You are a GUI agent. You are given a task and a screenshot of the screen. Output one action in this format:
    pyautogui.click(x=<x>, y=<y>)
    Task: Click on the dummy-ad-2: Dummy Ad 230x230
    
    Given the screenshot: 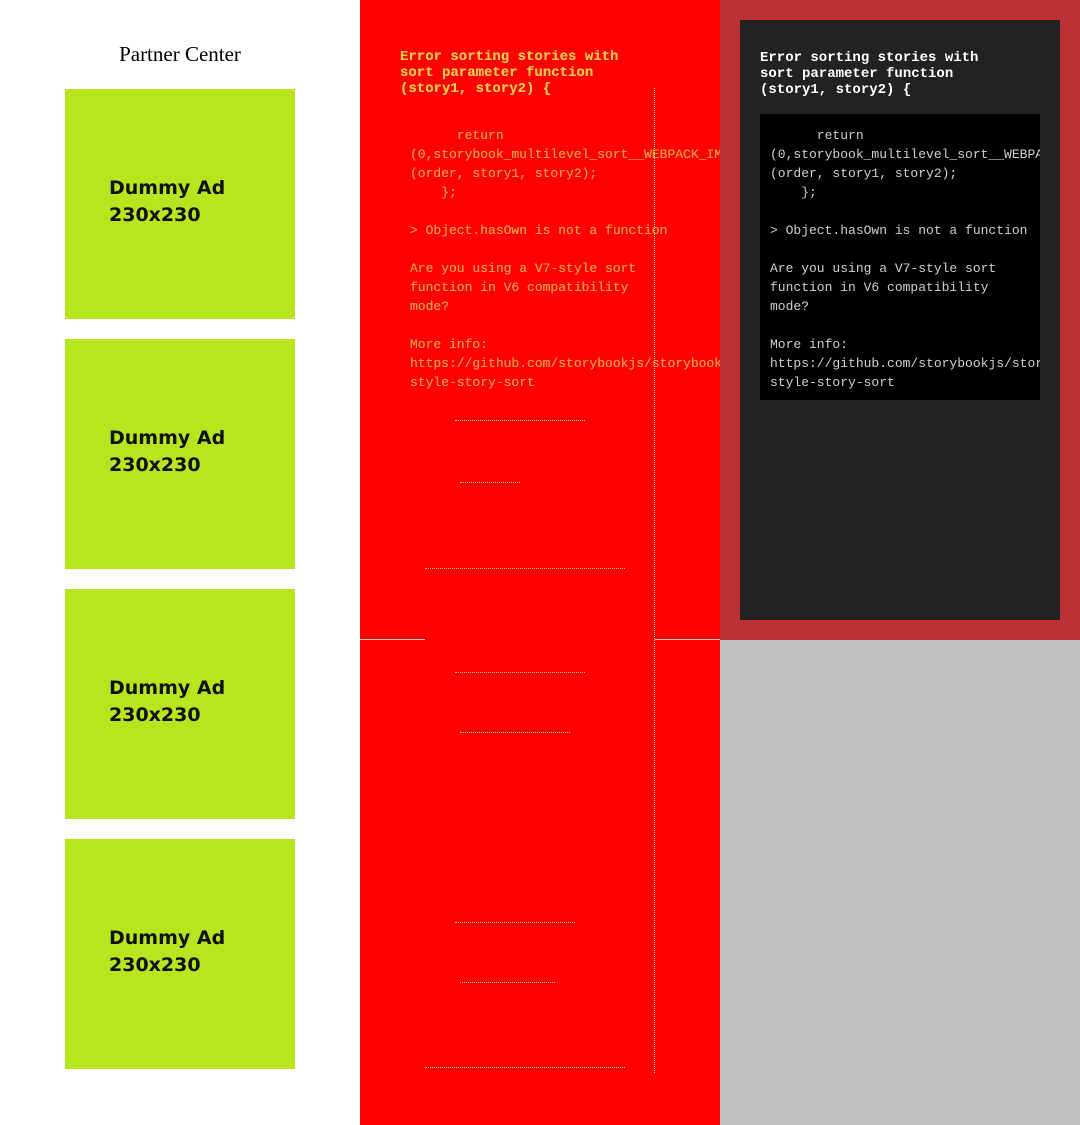 What is the action you would take?
    pyautogui.click(x=180, y=454)
    